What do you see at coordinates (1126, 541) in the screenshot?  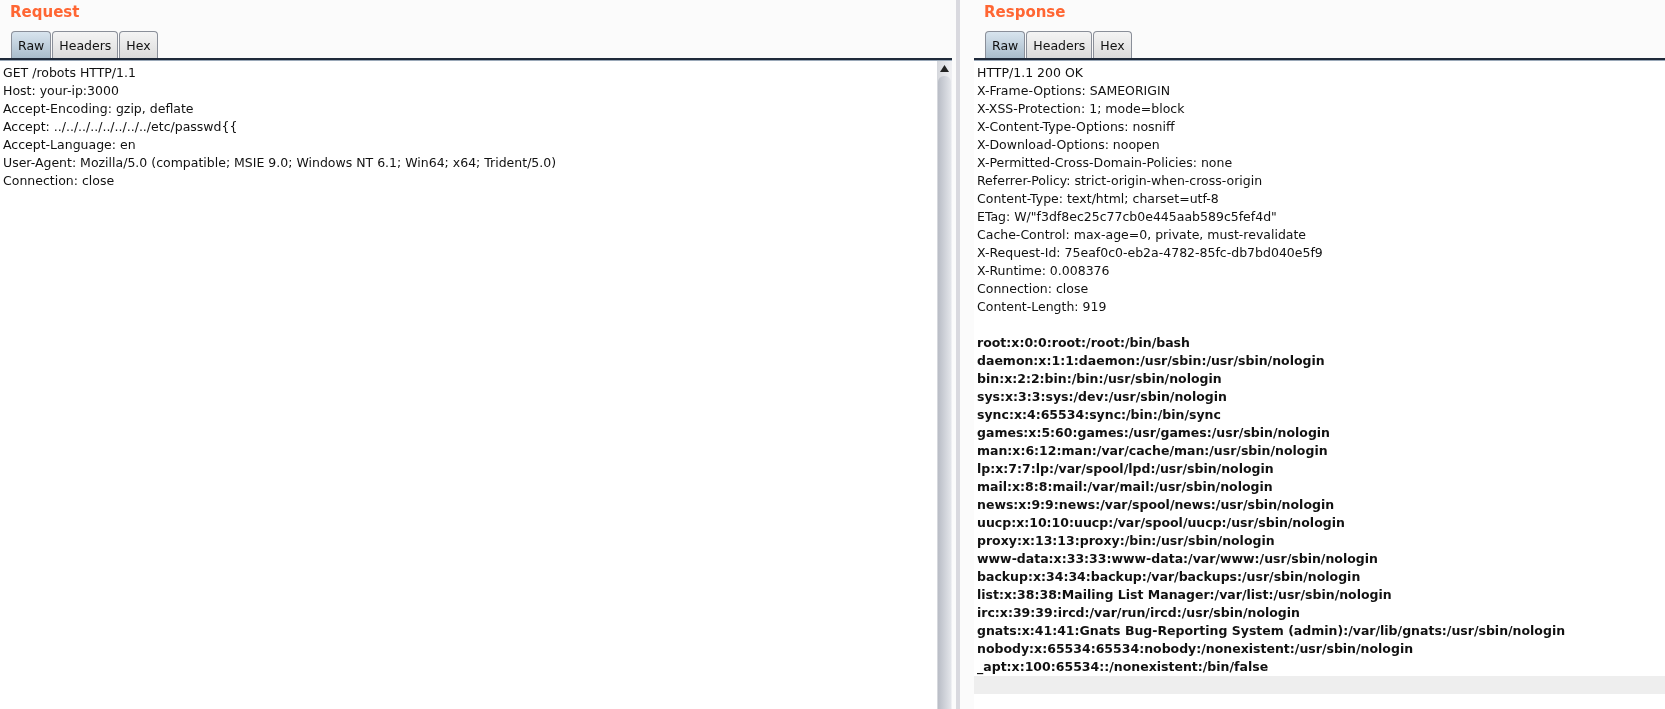 I see `text-line: proxy:x:13:13:proxy:/bin:/usr/sbin/nologin` at bounding box center [1126, 541].